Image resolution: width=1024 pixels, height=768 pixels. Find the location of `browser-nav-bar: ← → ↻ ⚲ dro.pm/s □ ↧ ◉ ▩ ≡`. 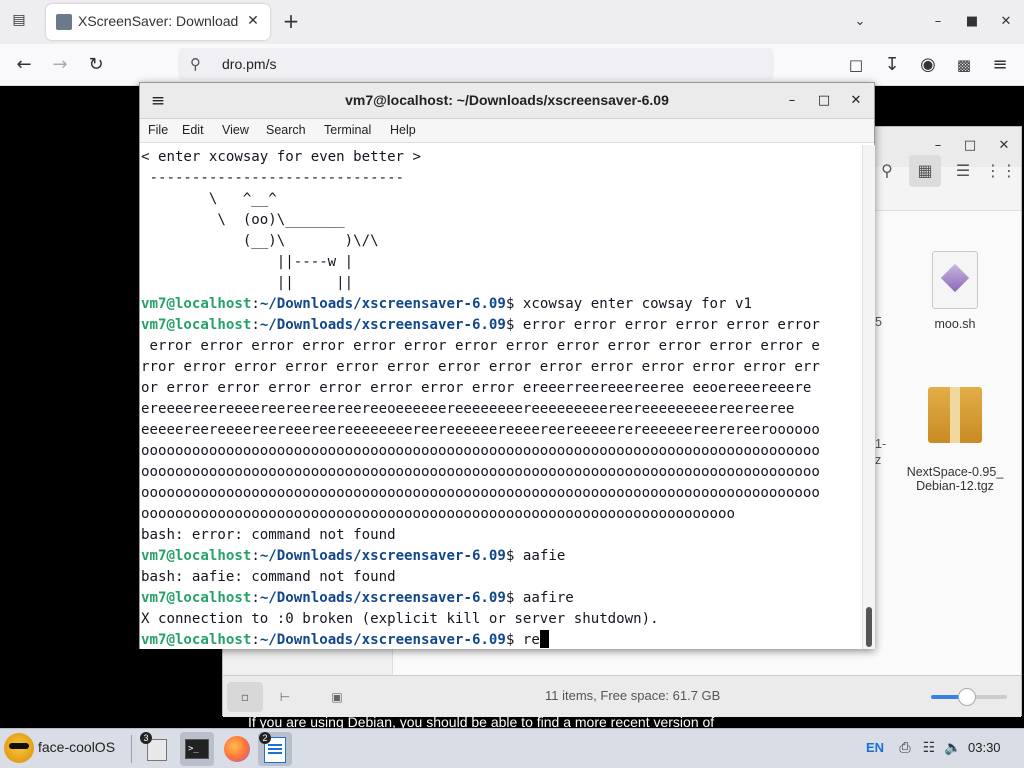

browser-nav-bar: ← → ↻ ⚲ dro.pm/s □ ↧ ◉ ▩ ≡ is located at coordinates (512, 65).